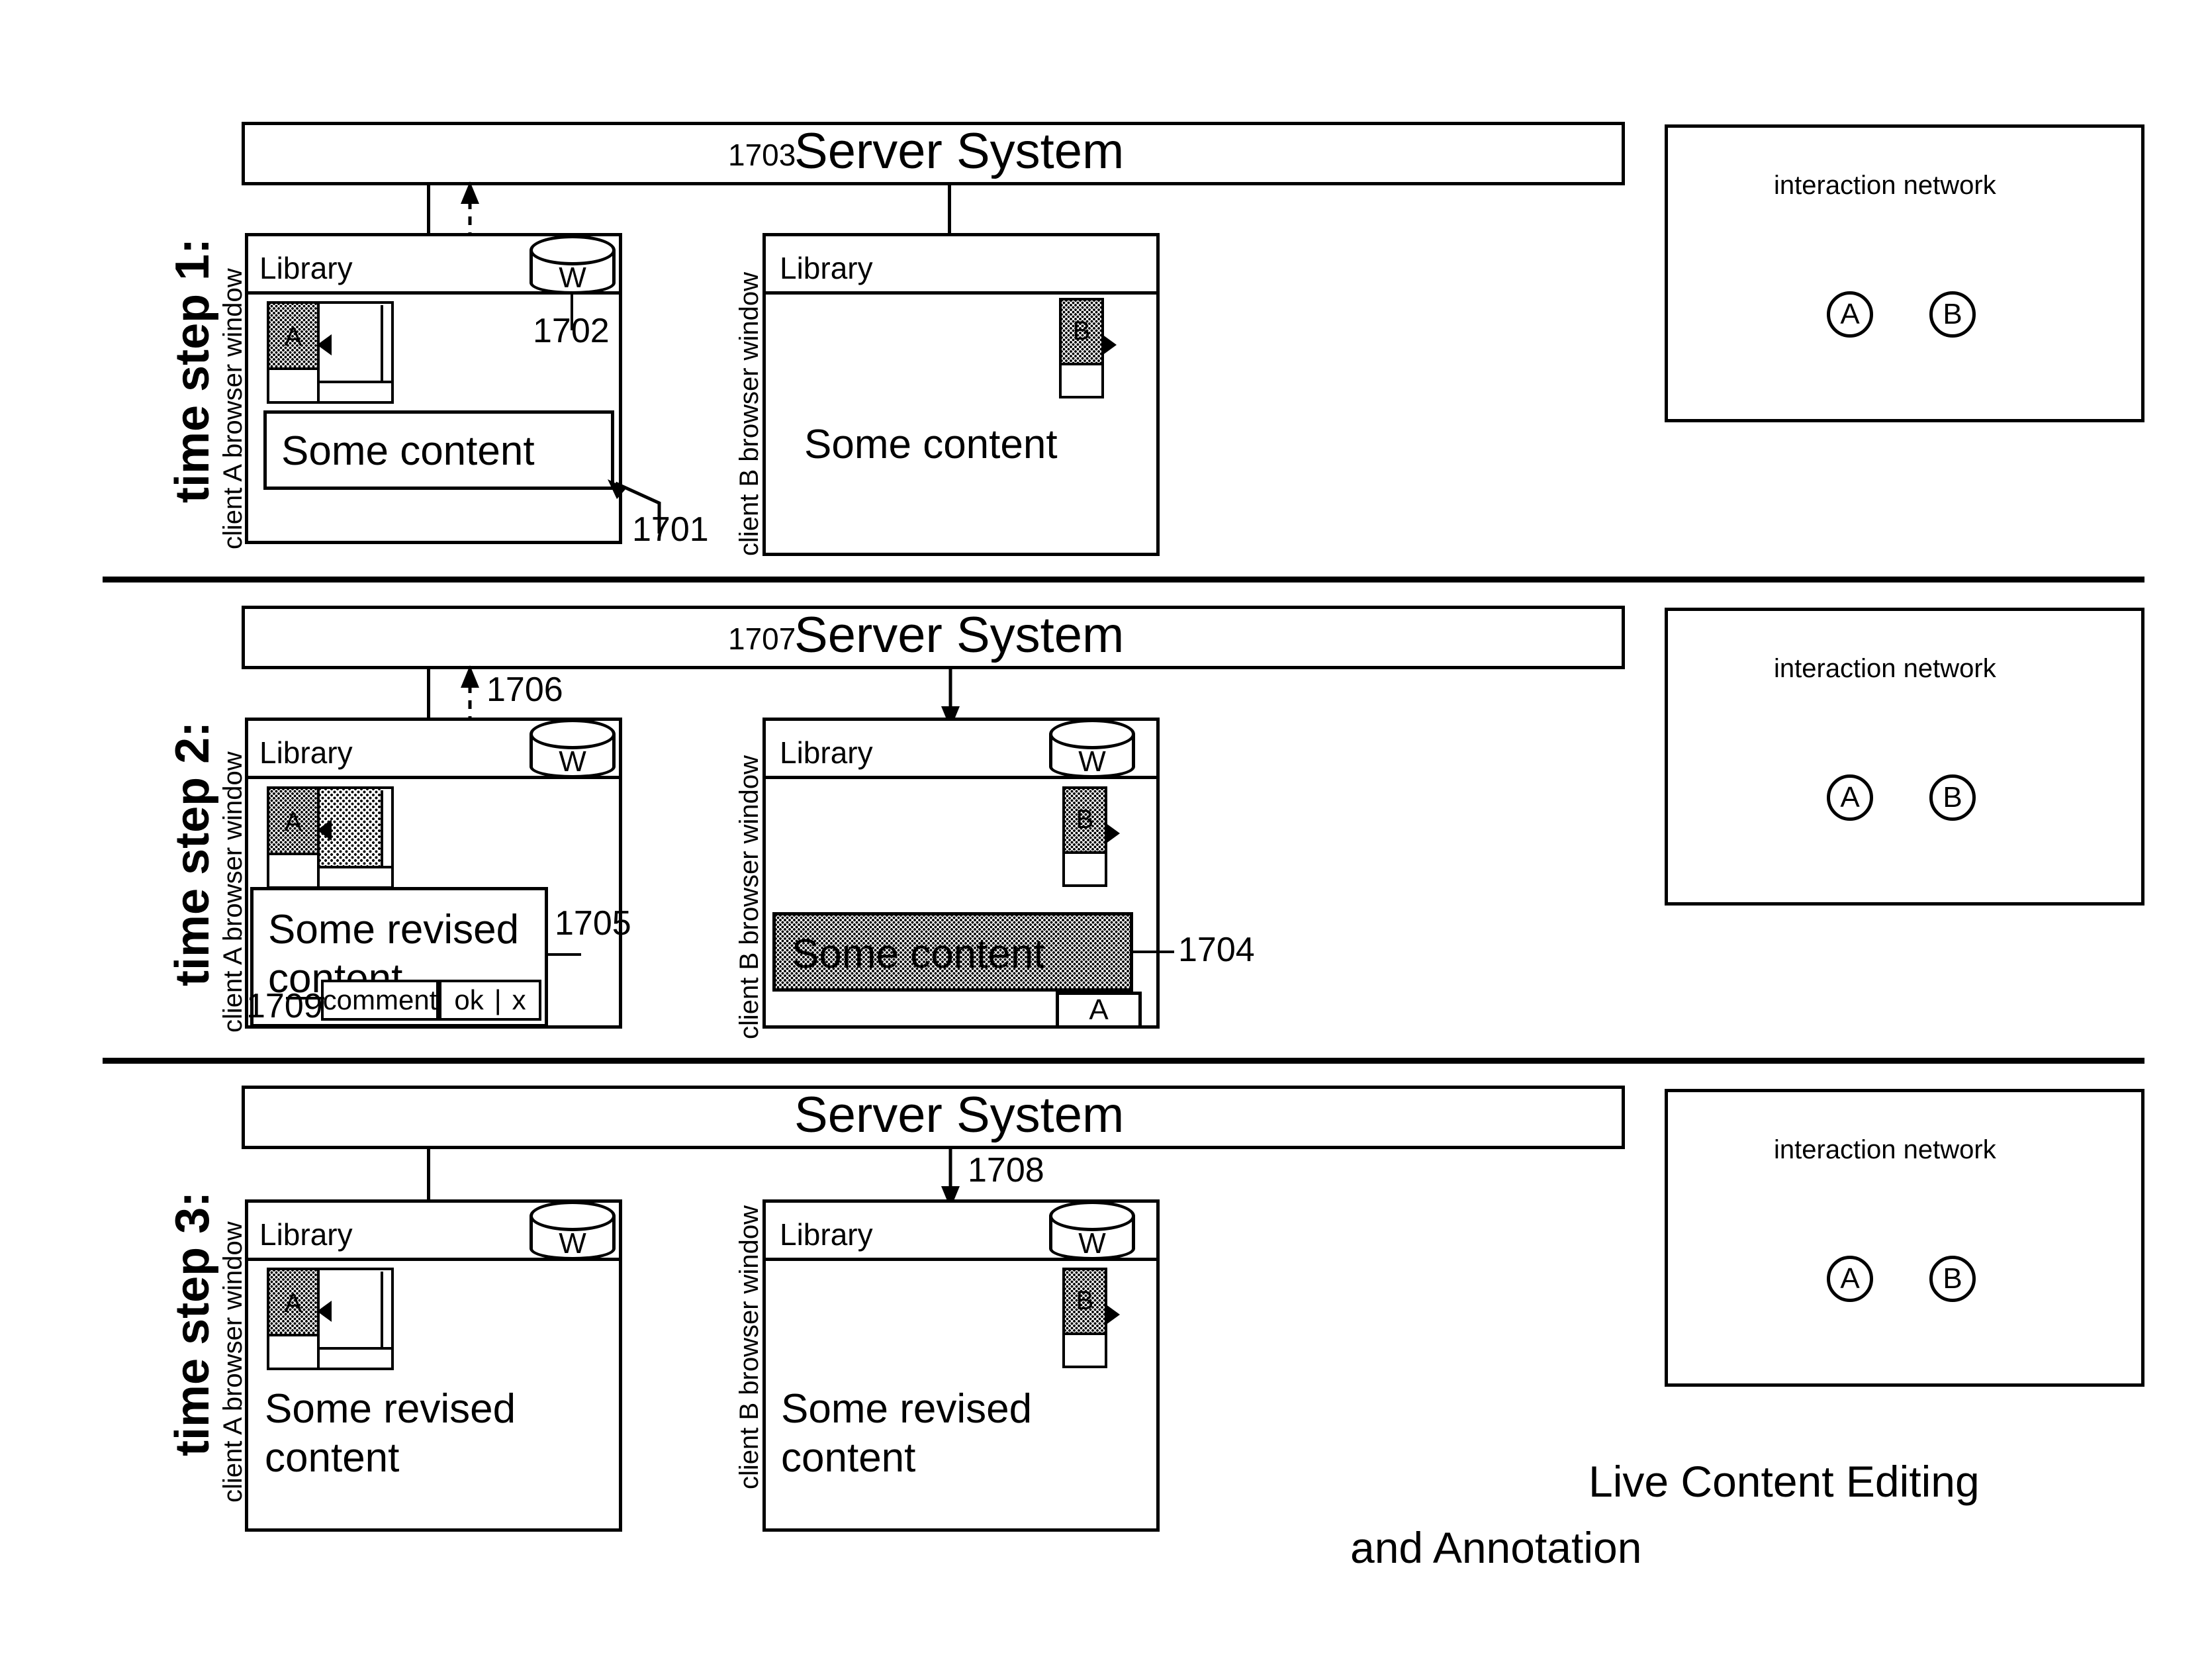 The height and width of the screenshot is (1676, 2212). What do you see at coordinates (1084, 1318) in the screenshot?
I see `client-b-thumbnail-3: B` at bounding box center [1084, 1318].